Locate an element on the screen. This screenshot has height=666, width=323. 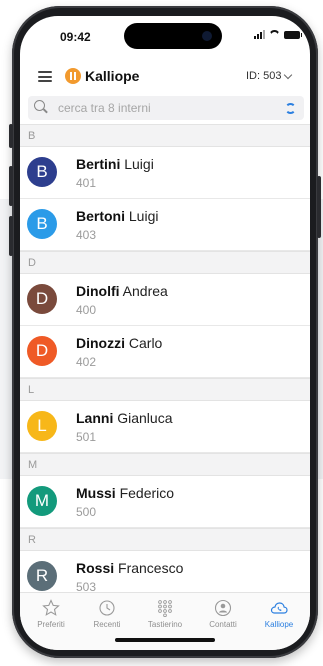
contact-extension: 501 is located at coordinates (86, 437).